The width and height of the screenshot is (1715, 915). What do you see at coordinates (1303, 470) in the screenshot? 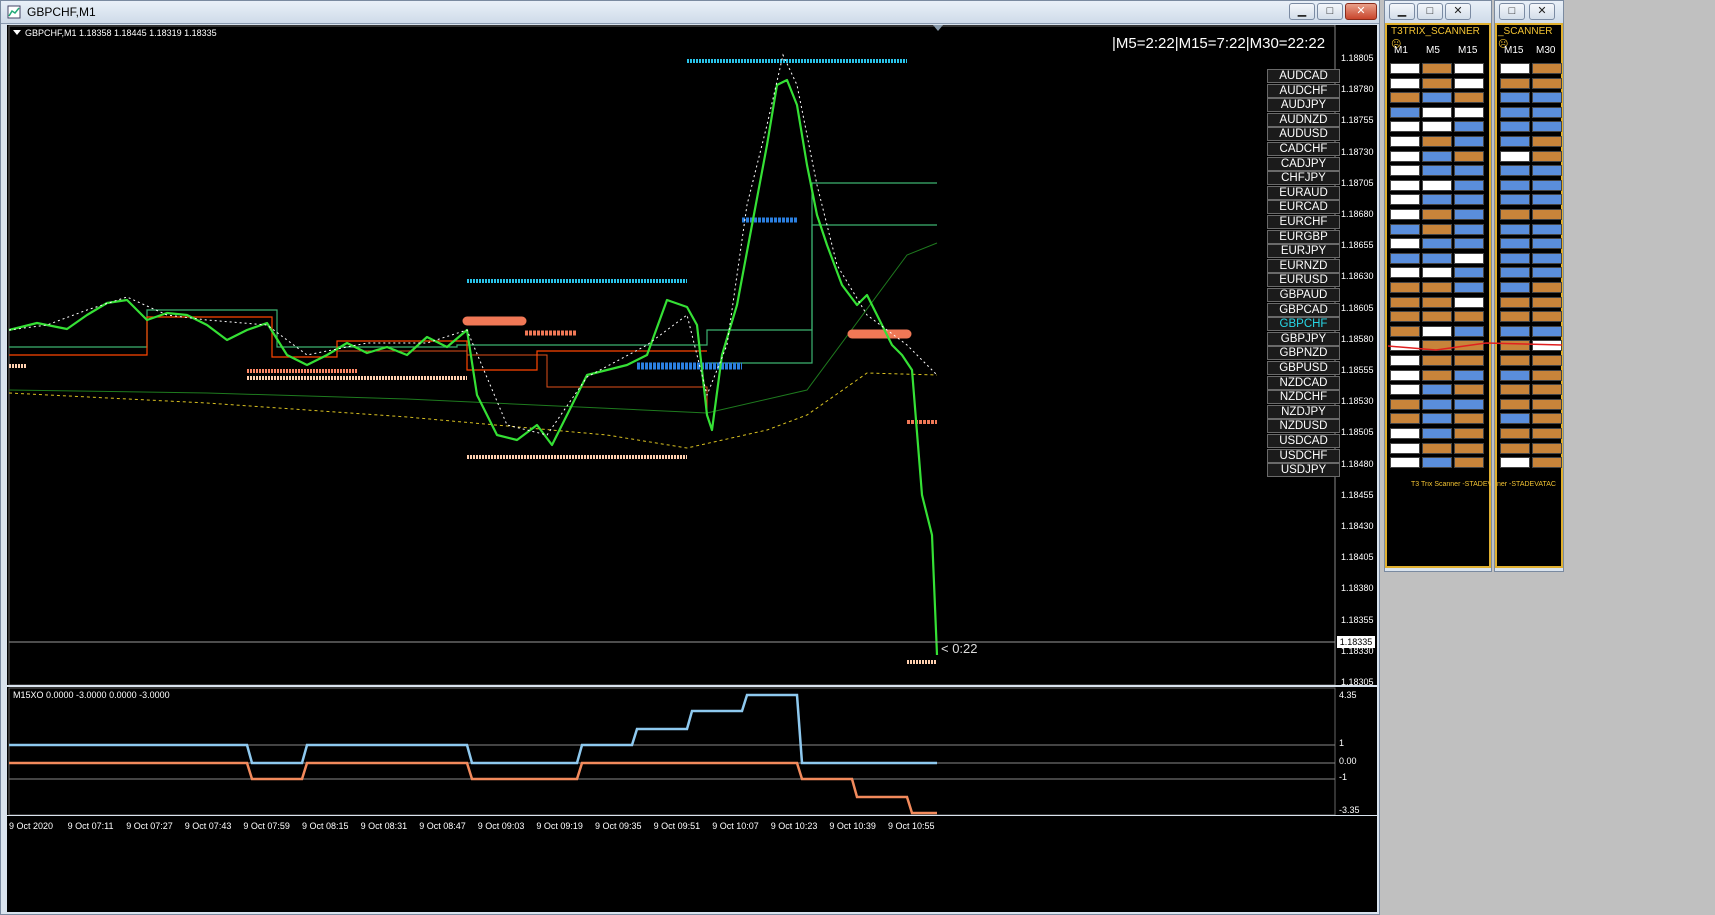
I see `symbol-button-usdjpy: USDJPY` at bounding box center [1303, 470].